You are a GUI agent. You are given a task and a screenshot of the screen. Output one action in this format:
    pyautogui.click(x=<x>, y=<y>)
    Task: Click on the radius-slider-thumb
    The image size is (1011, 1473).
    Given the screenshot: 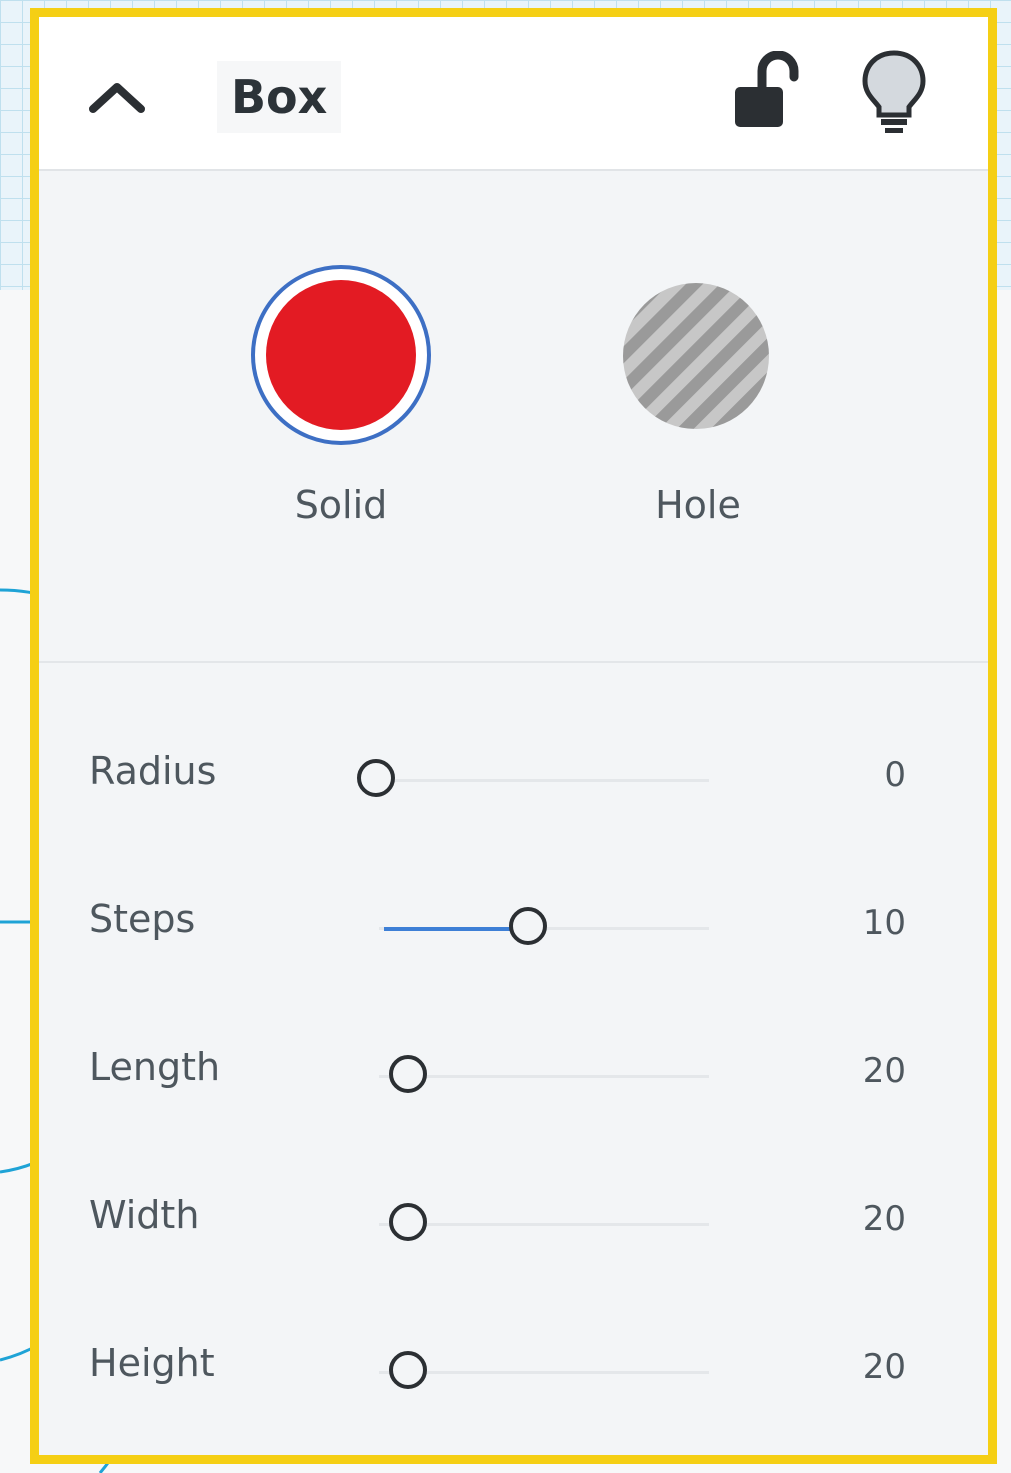 What is the action you would take?
    pyautogui.click(x=376, y=778)
    